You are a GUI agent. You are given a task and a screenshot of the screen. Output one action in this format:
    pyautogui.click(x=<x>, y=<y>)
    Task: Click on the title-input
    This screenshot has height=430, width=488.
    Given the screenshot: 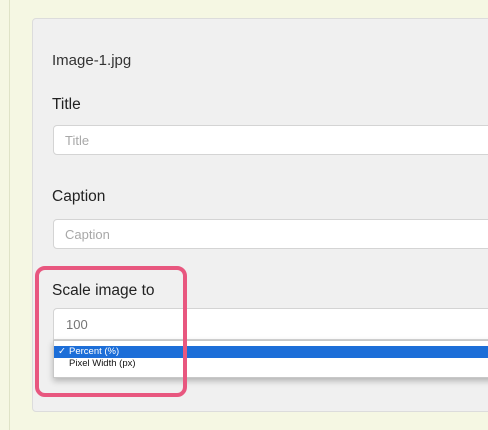 What is the action you would take?
    pyautogui.click(x=270, y=140)
    